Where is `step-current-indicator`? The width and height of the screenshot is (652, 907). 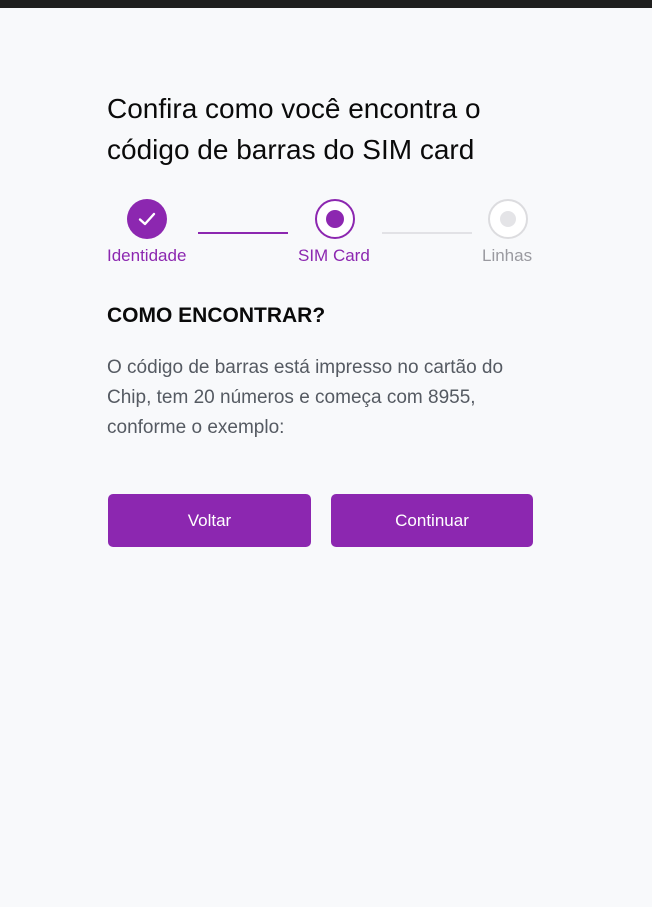 step-current-indicator is located at coordinates (335, 219).